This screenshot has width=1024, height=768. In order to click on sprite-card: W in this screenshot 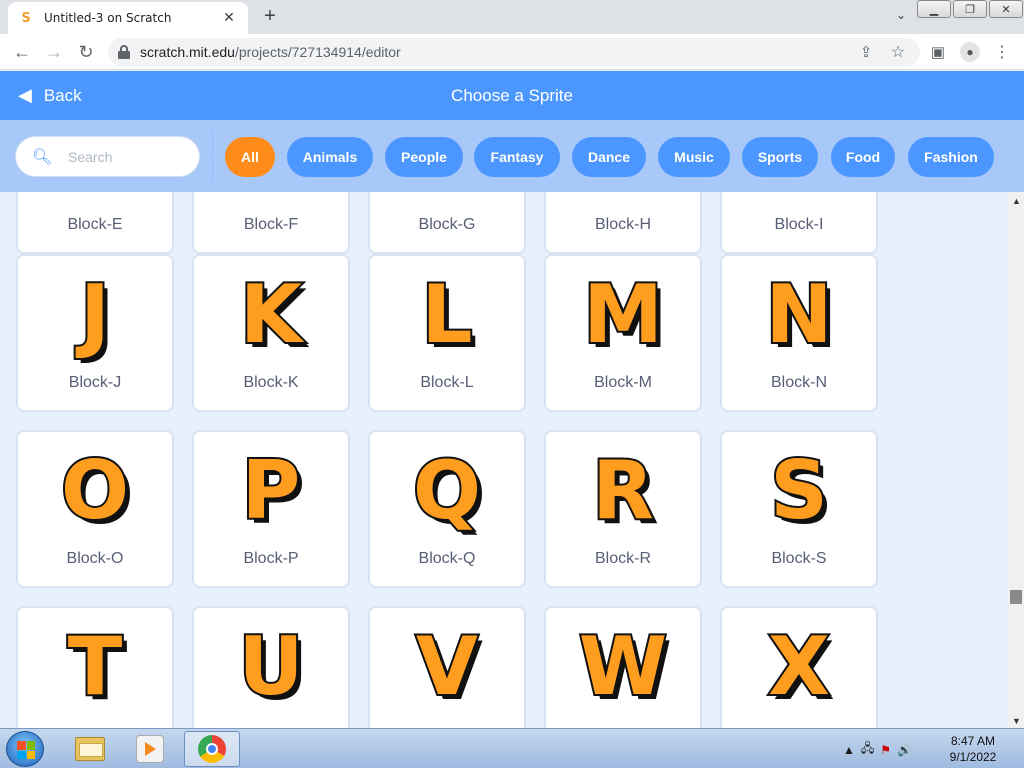, I will do `click(623, 667)`.